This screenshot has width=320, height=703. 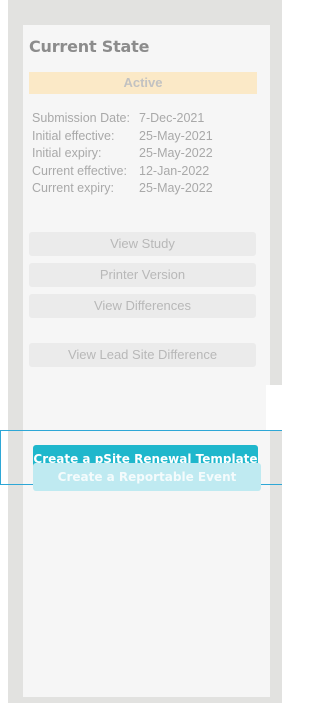 I want to click on panel-title: Current State, so click(x=89, y=46).